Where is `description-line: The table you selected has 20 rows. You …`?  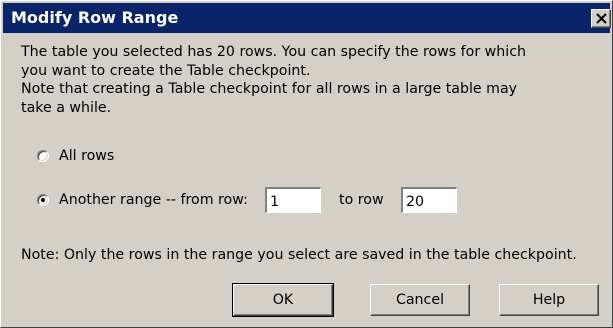
description-line: The table you selected has 20 rows. You … is located at coordinates (274, 52).